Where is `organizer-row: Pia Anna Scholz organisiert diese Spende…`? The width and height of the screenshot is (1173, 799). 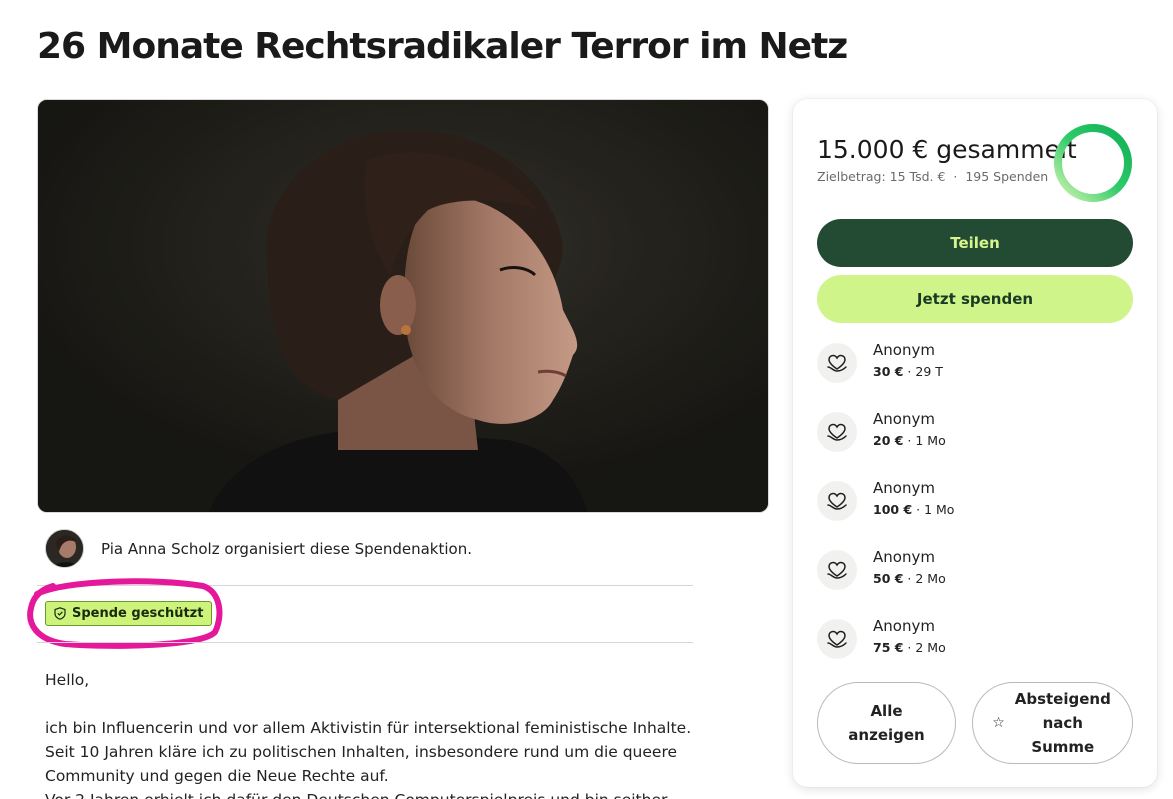 organizer-row: Pia Anna Scholz organisiert diese Spende… is located at coordinates (258, 548).